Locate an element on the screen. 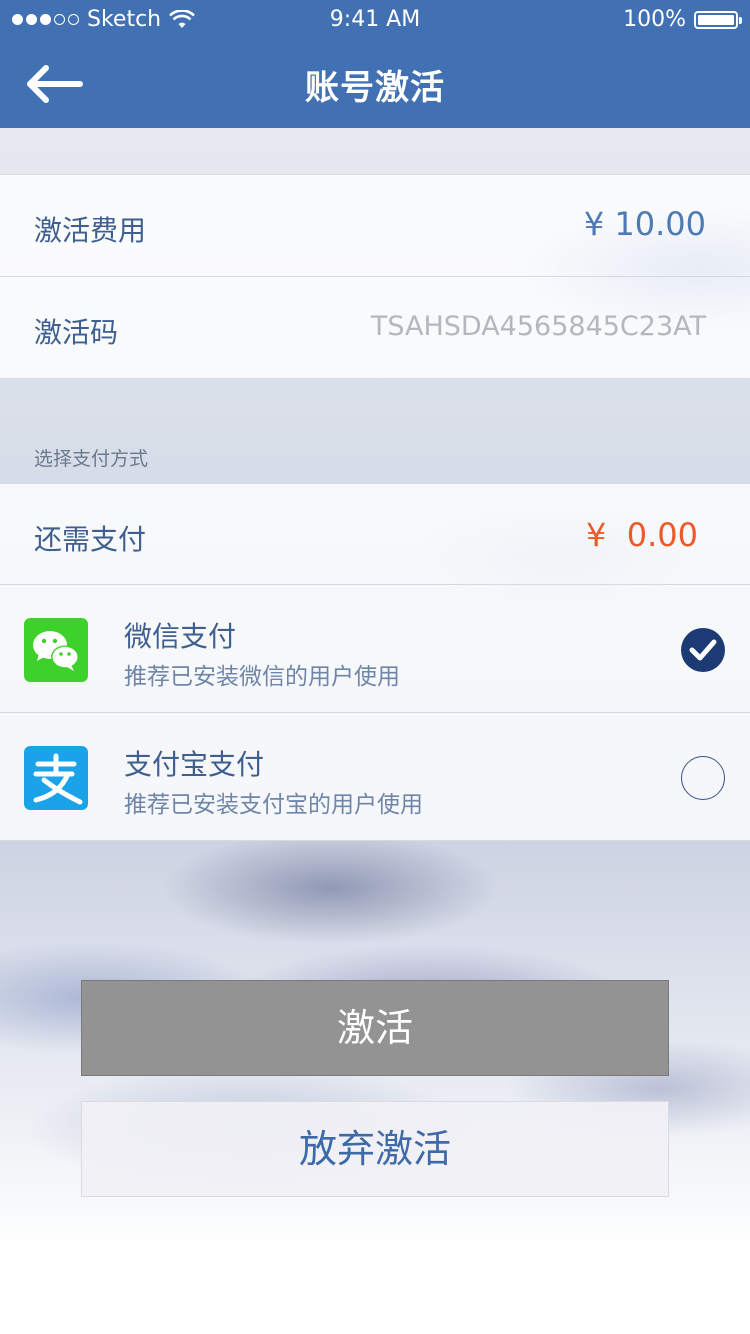 This screenshot has width=750, height=1334. abandon-activation-button: 放弃激活 is located at coordinates (375, 1149).